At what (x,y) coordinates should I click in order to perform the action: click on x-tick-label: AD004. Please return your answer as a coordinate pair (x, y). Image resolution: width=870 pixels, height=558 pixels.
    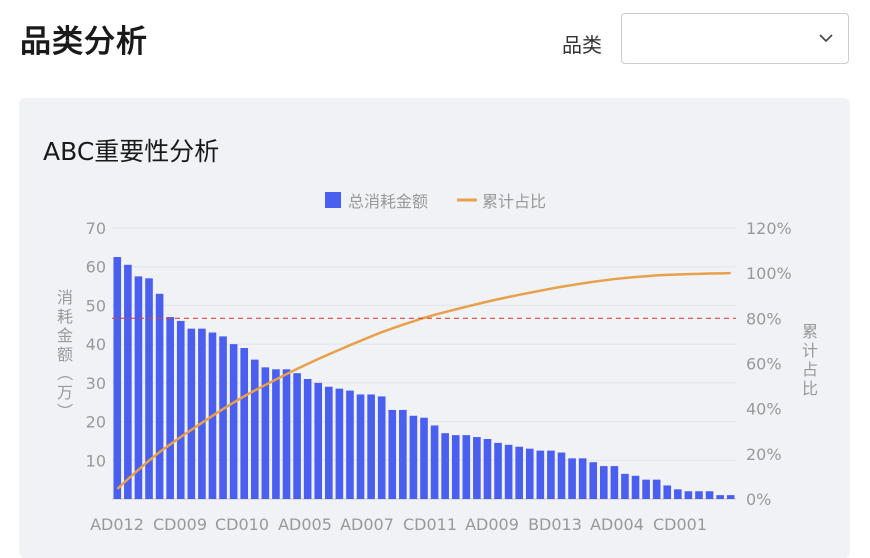
    Looking at the image, I should click on (617, 524).